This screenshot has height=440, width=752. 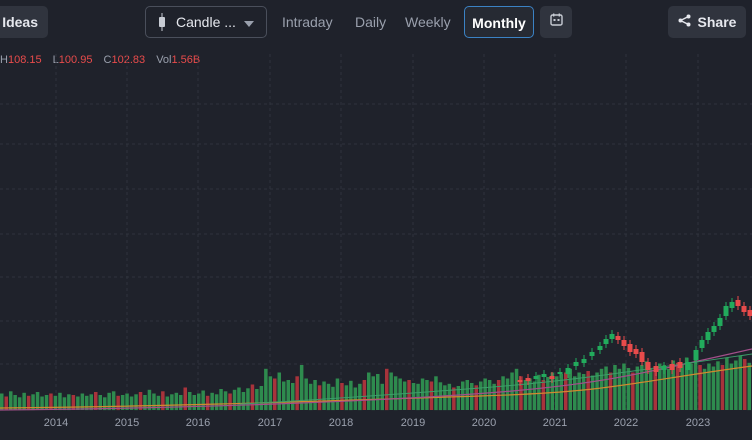 I want to click on x-axis-tick-label: 2019, so click(x=413, y=423).